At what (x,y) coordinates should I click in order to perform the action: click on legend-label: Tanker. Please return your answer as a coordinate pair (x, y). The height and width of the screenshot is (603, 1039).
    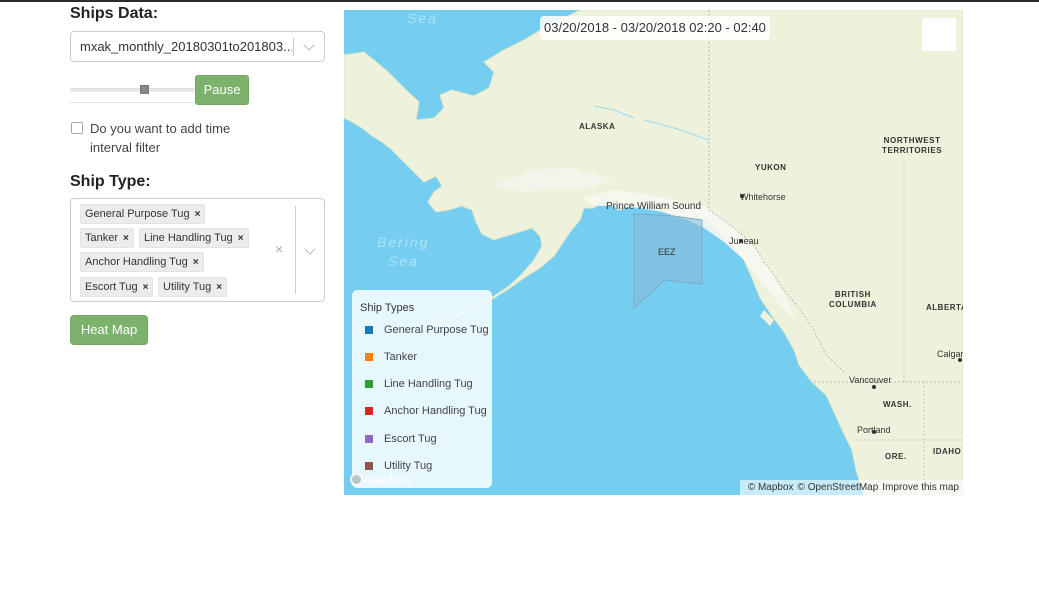
    Looking at the image, I should click on (401, 357).